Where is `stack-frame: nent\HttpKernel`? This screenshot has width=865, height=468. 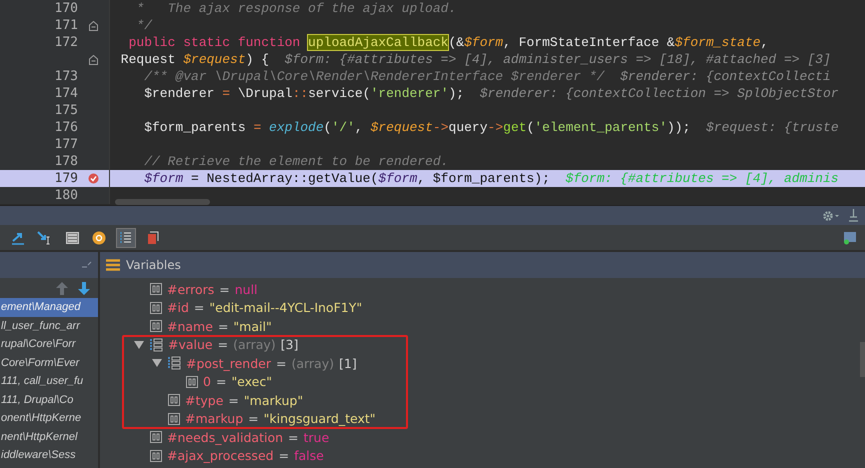 stack-frame: nent\HttpKernel is located at coordinates (49, 437).